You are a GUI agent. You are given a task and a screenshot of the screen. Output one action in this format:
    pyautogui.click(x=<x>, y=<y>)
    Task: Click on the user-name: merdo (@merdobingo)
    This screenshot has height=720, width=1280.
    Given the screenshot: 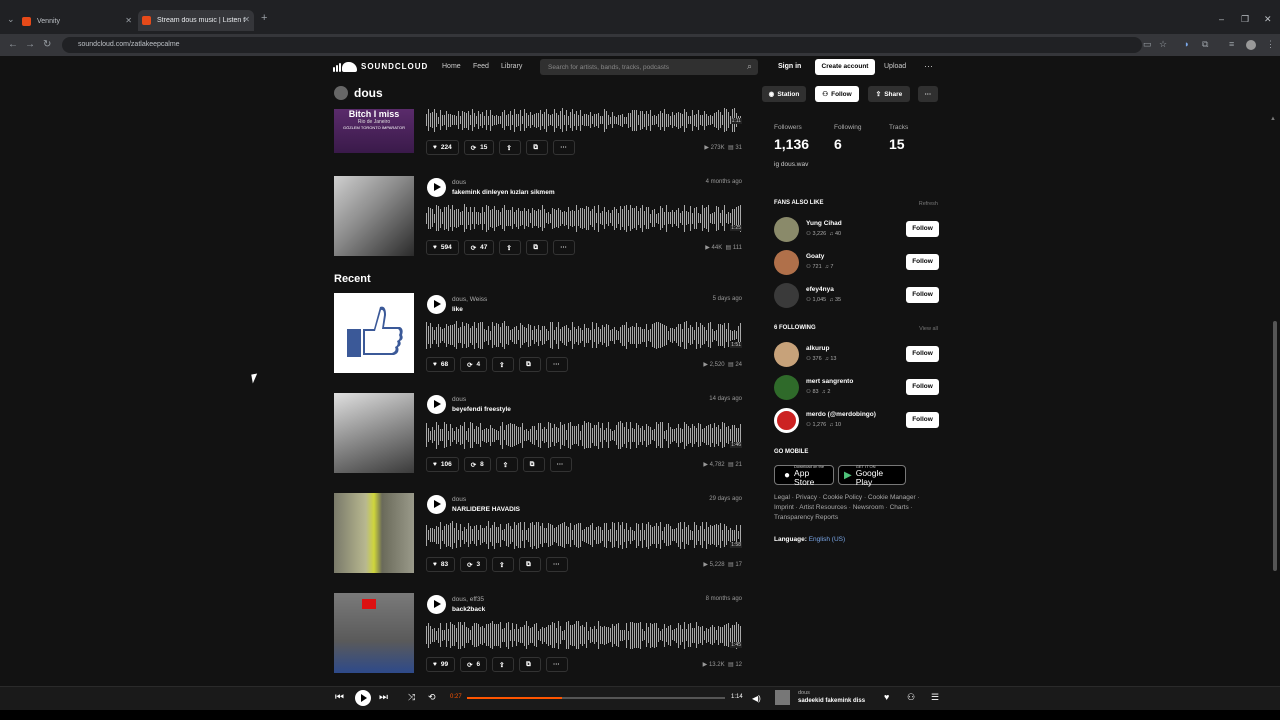 What is the action you would take?
    pyautogui.click(x=841, y=414)
    